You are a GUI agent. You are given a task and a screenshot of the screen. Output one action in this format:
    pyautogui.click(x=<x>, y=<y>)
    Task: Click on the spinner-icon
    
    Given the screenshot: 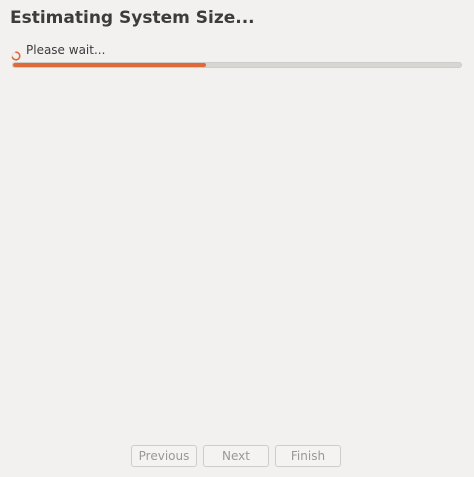 What is the action you would take?
    pyautogui.click(x=16, y=53)
    